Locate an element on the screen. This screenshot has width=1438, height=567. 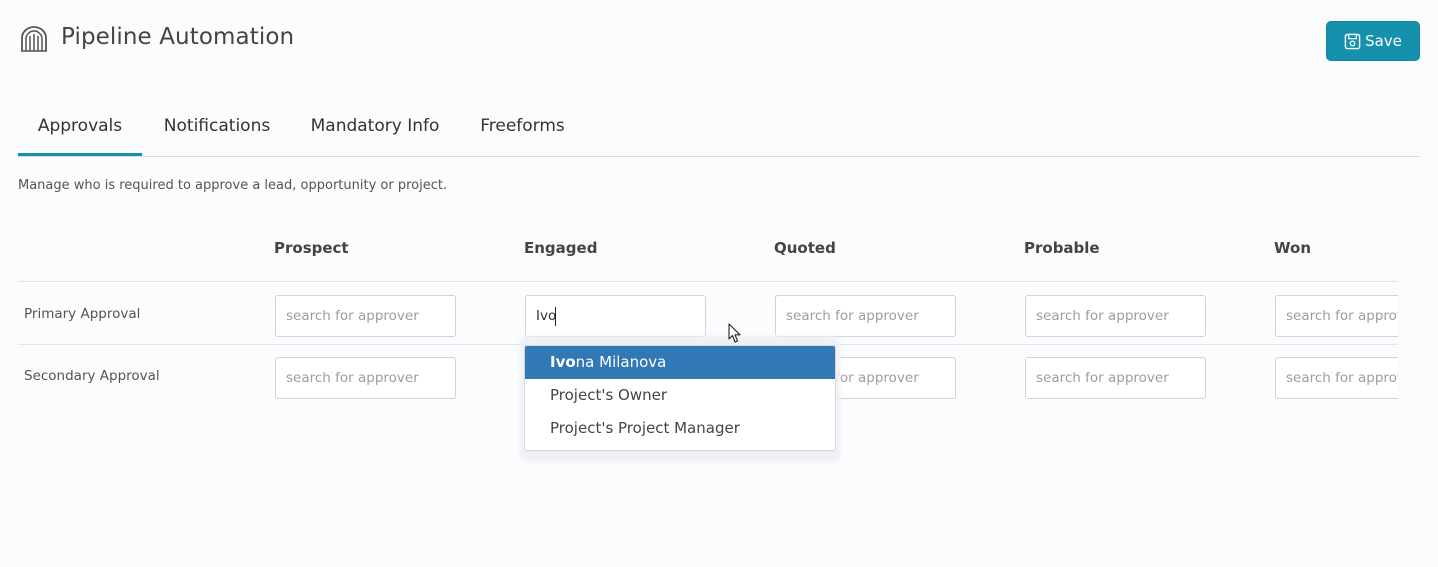
primary-probable-approver-input is located at coordinates (1115, 316).